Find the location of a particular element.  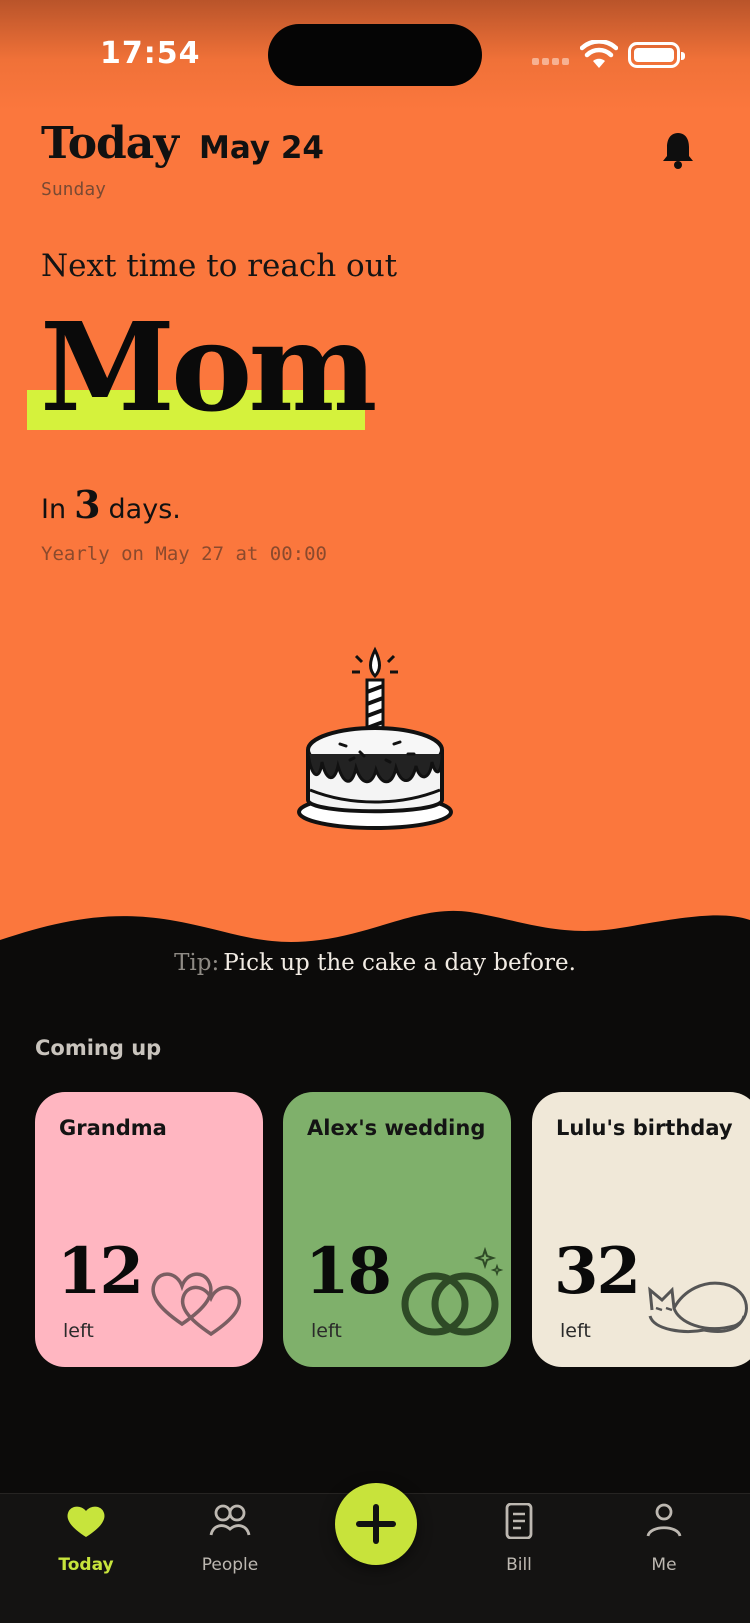

countdown: In 3 days. is located at coordinates (111, 504).